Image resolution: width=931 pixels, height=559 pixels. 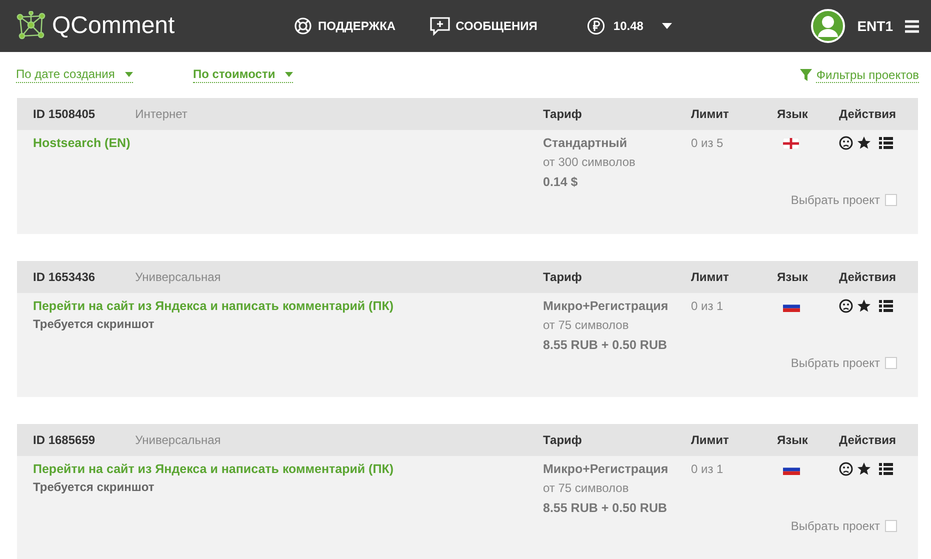 I want to click on project-category: Интернет, so click(x=161, y=114).